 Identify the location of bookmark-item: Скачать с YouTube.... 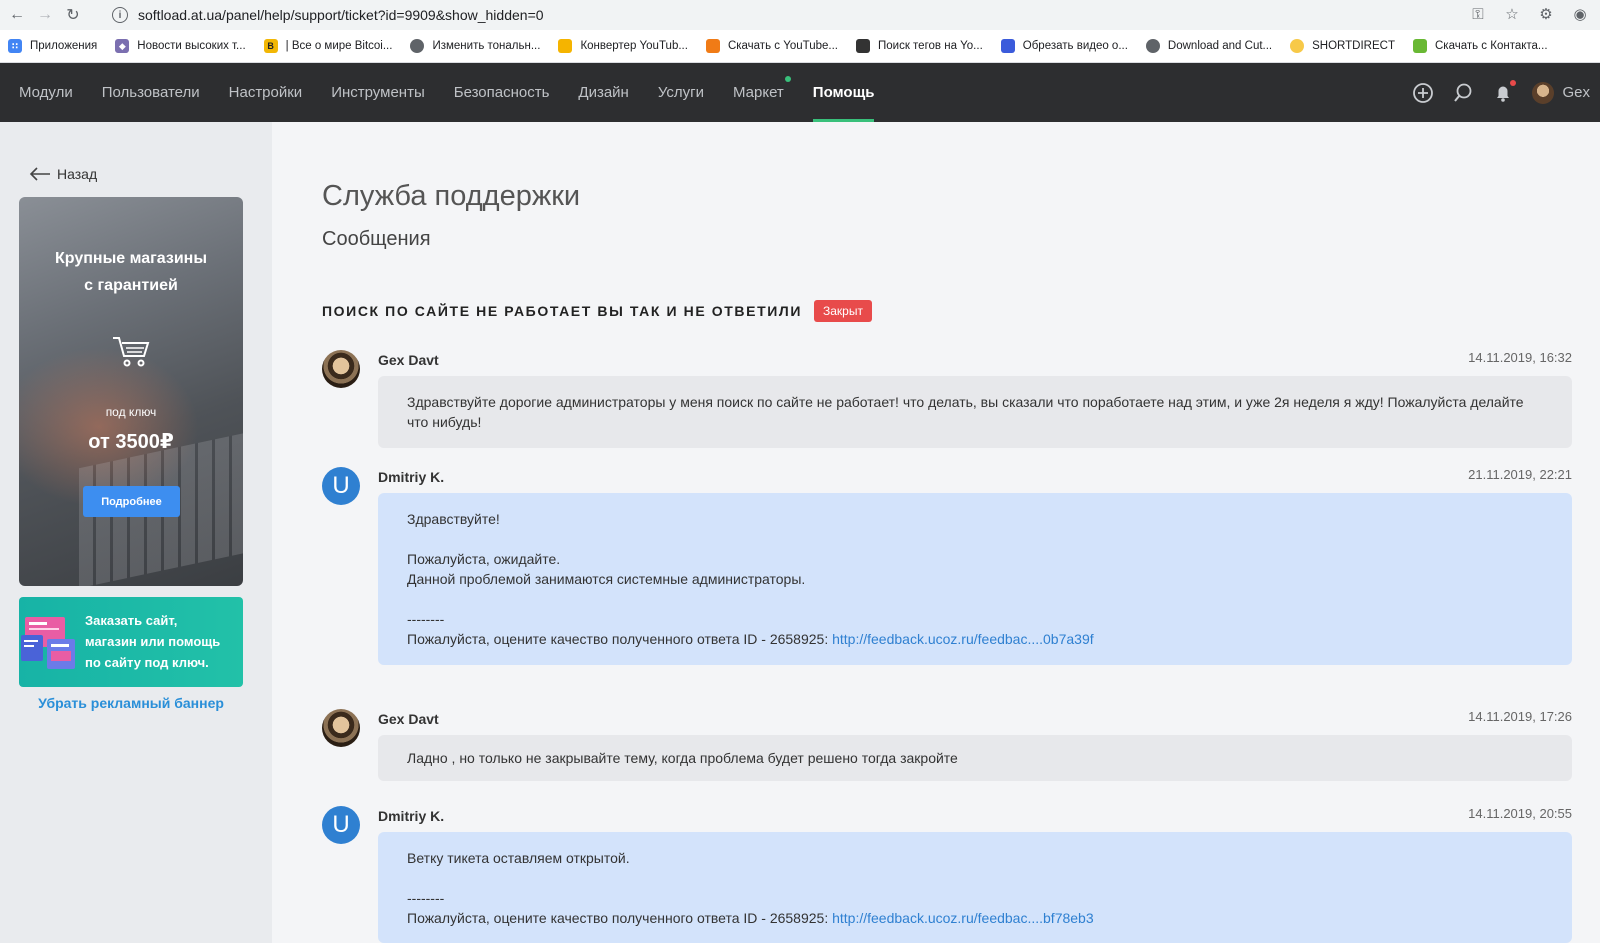
(771, 46).